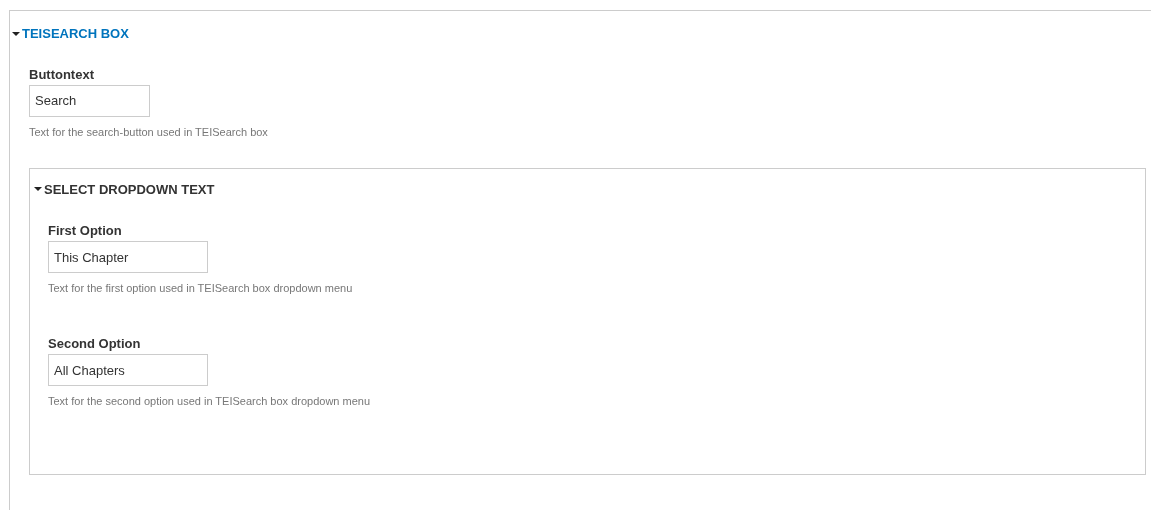 The width and height of the screenshot is (1151, 510). I want to click on text-field: All Chapters, so click(128, 370).